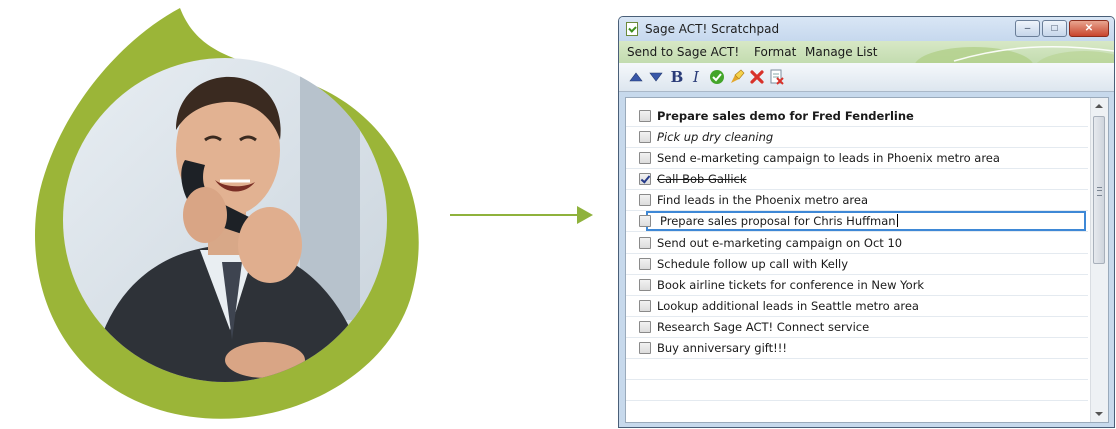  I want to click on task-row: Schedule follow up call with Kelly, so click(857, 264).